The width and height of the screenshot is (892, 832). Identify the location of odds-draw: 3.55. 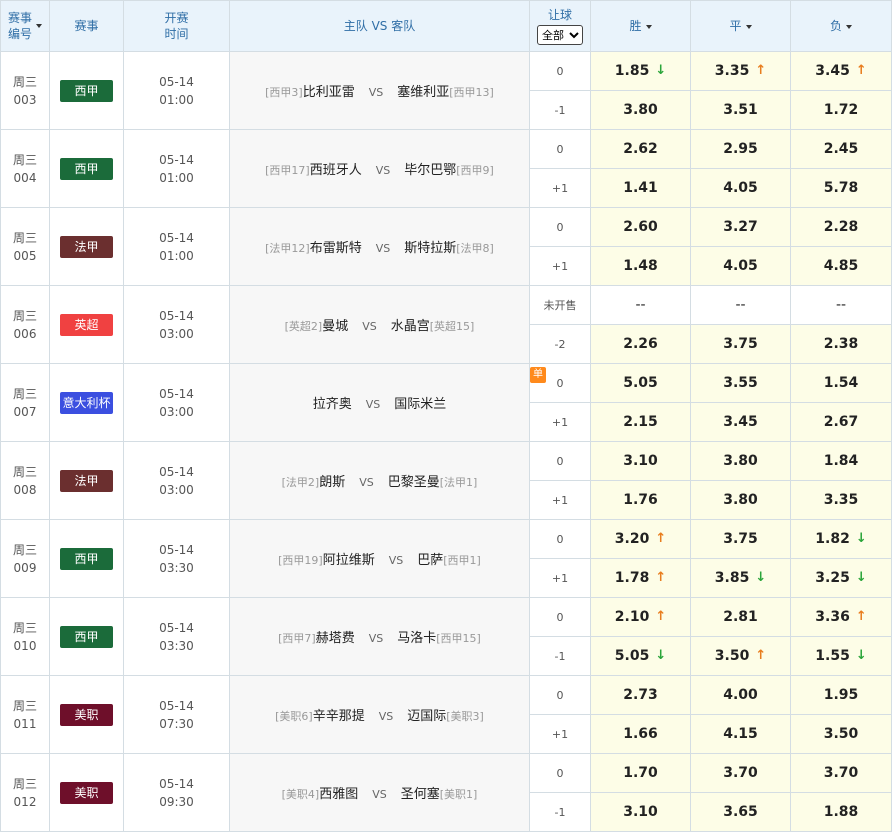
(740, 383).